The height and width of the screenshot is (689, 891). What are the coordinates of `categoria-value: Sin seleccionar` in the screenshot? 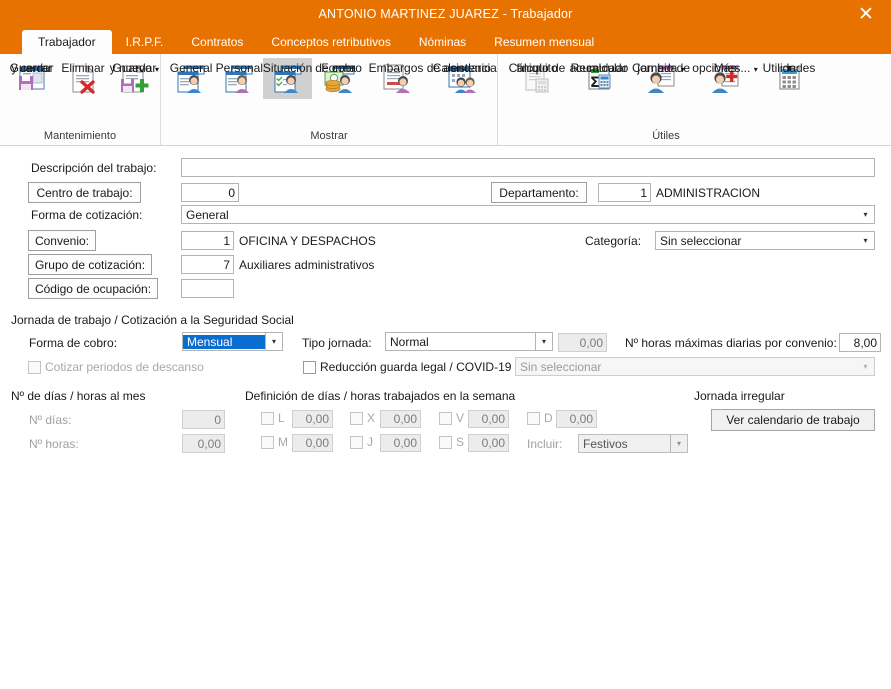 It's located at (701, 240).